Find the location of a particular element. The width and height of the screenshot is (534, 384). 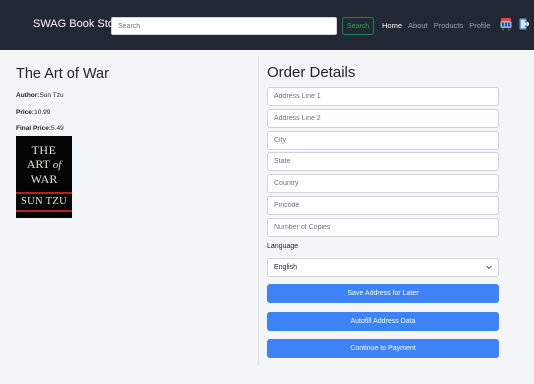

book-cover-image: THE ART of WAR SUN TZU is located at coordinates (44, 177).